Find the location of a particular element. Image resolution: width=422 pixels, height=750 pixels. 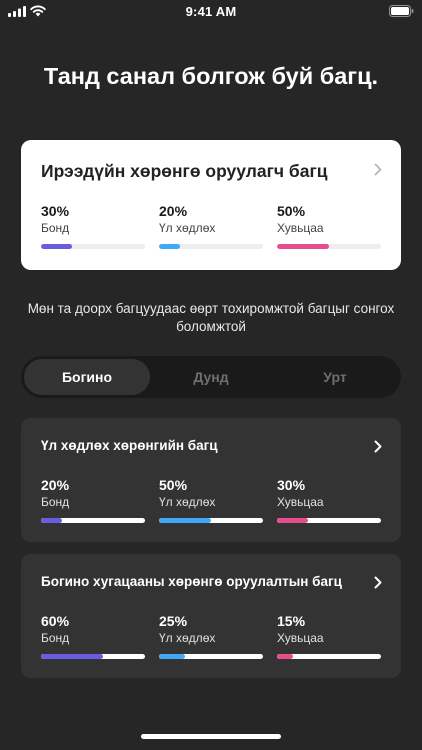

stat-percentage: 25% is located at coordinates (173, 621).